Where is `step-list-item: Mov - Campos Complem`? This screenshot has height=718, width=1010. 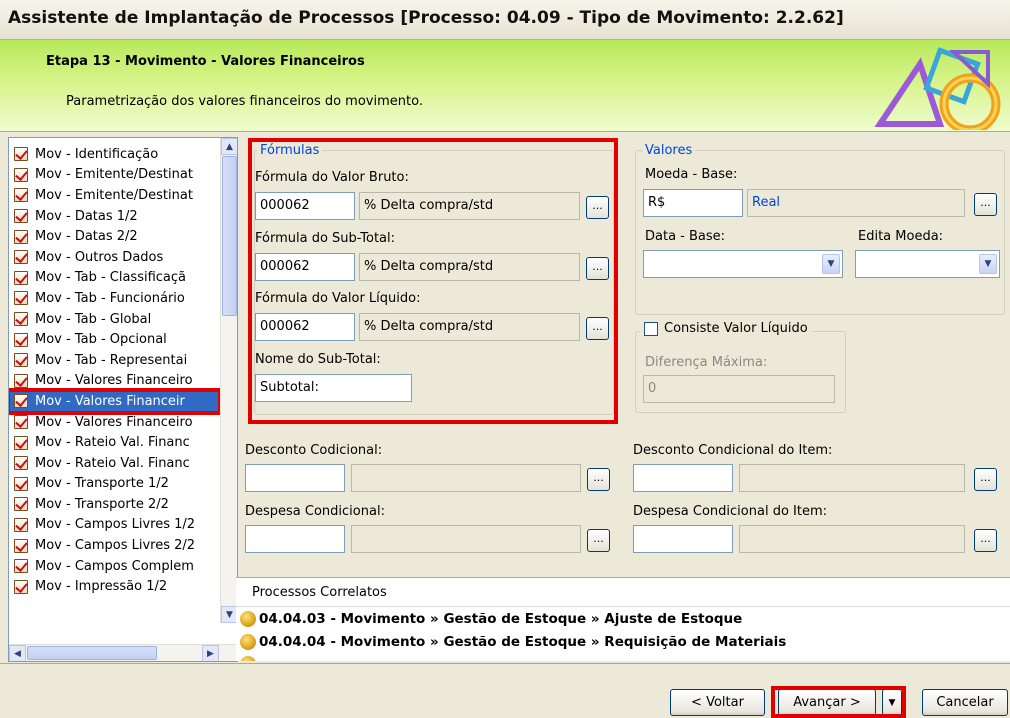 step-list-item: Mov - Campos Complem is located at coordinates (114, 566).